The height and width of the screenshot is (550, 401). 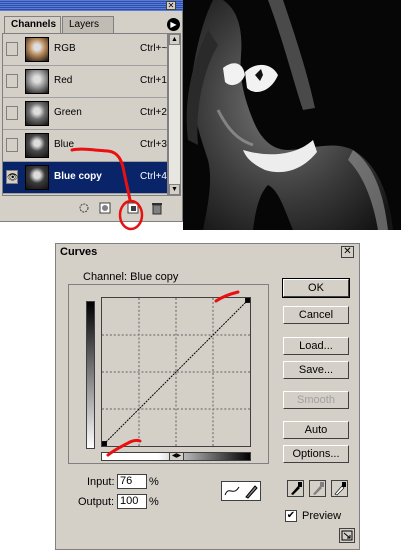 What do you see at coordinates (154, 502) in the screenshot?
I see `output-percent: %` at bounding box center [154, 502].